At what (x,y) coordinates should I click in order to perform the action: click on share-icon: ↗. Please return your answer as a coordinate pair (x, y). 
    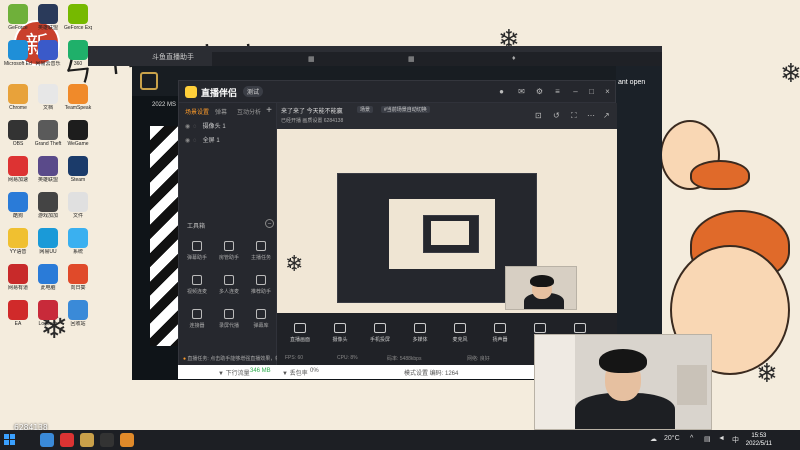
    Looking at the image, I should click on (606, 115).